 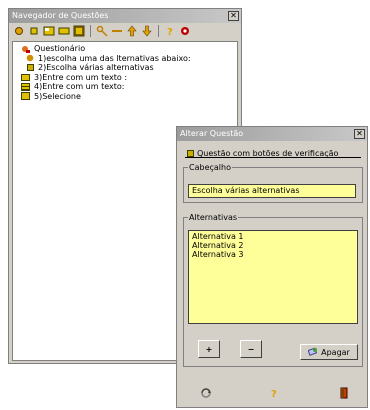 I want to click on textfield-icon, so click(x=25, y=77).